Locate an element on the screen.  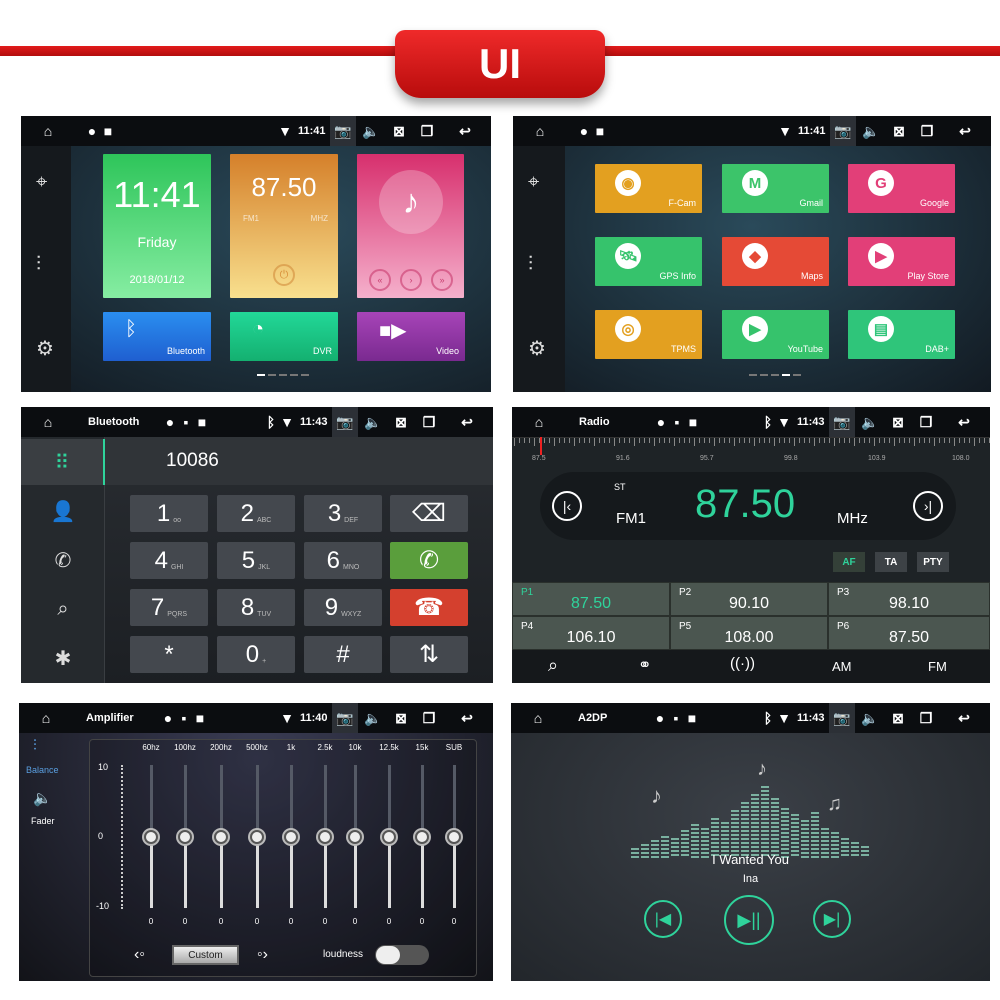
pty-button: PTY is located at coordinates (933, 562).